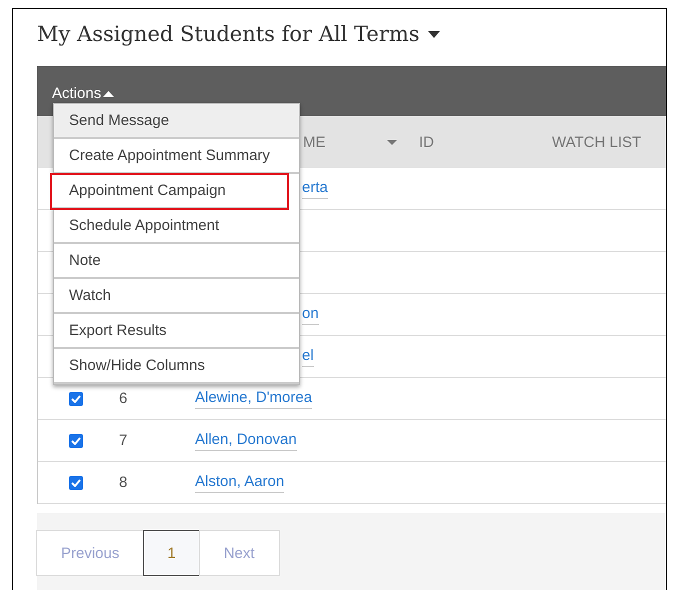 The height and width of the screenshot is (590, 674). Describe the element at coordinates (176, 261) in the screenshot. I see `menu-item: Note` at that location.